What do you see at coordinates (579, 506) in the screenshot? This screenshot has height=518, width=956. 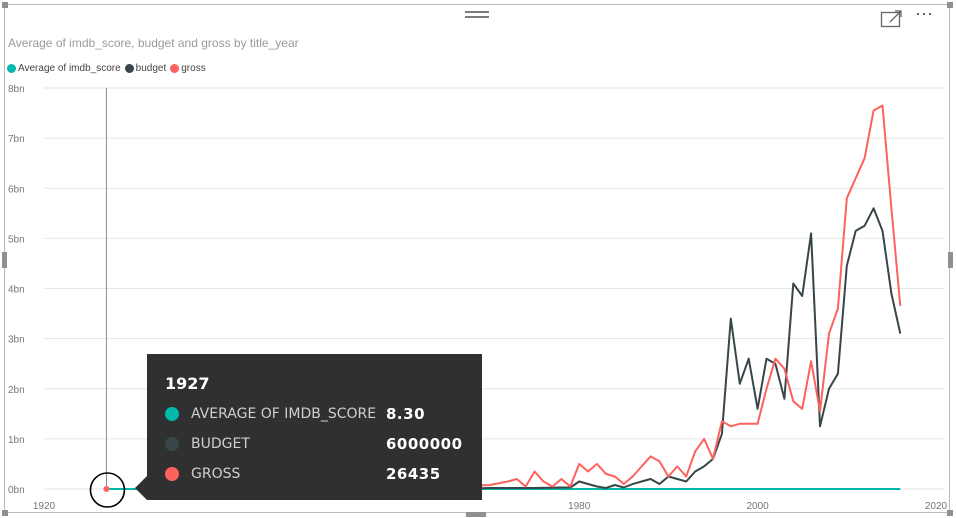 I see `x-tick-label: 1980` at bounding box center [579, 506].